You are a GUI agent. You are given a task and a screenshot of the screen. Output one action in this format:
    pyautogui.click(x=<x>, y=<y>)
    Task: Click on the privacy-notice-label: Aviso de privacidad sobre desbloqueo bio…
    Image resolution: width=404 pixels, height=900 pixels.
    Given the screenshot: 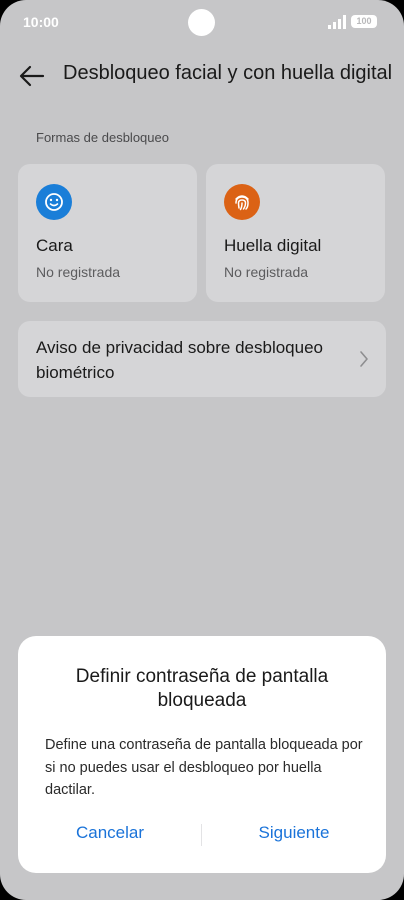 What is the action you would take?
    pyautogui.click(x=179, y=360)
    